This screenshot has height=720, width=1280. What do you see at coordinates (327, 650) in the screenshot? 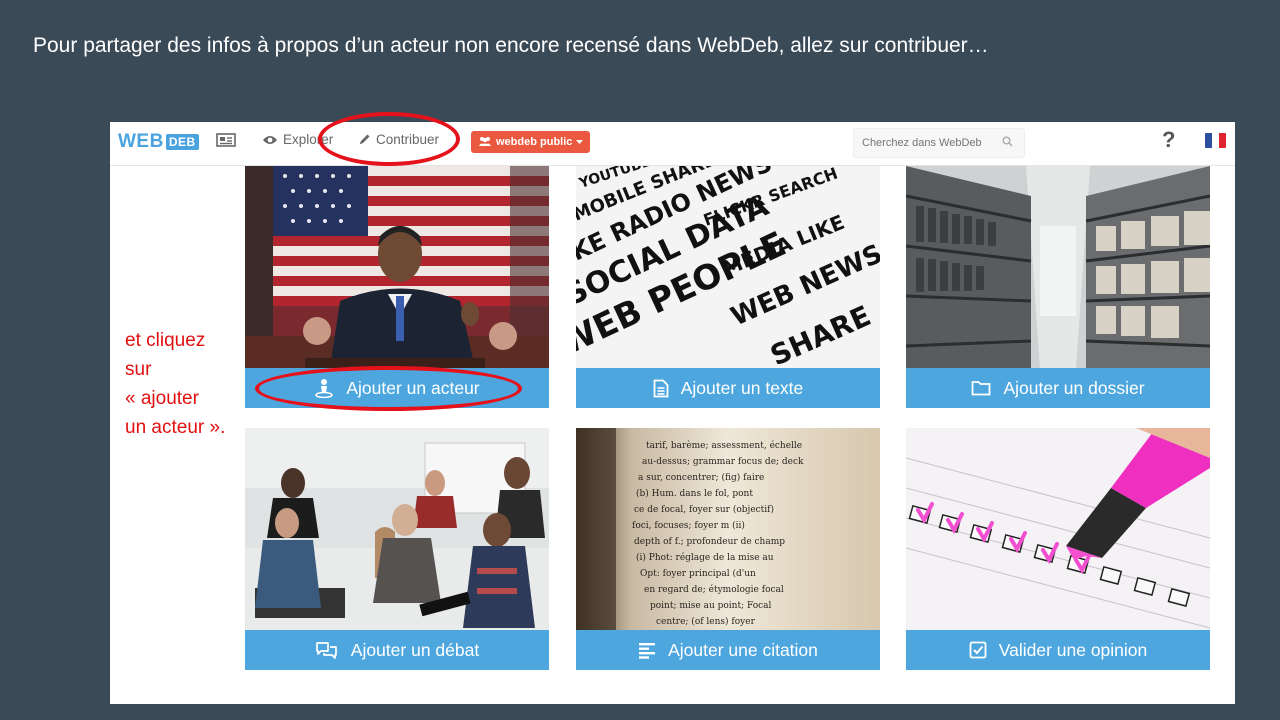
I see `comments-icon` at bounding box center [327, 650].